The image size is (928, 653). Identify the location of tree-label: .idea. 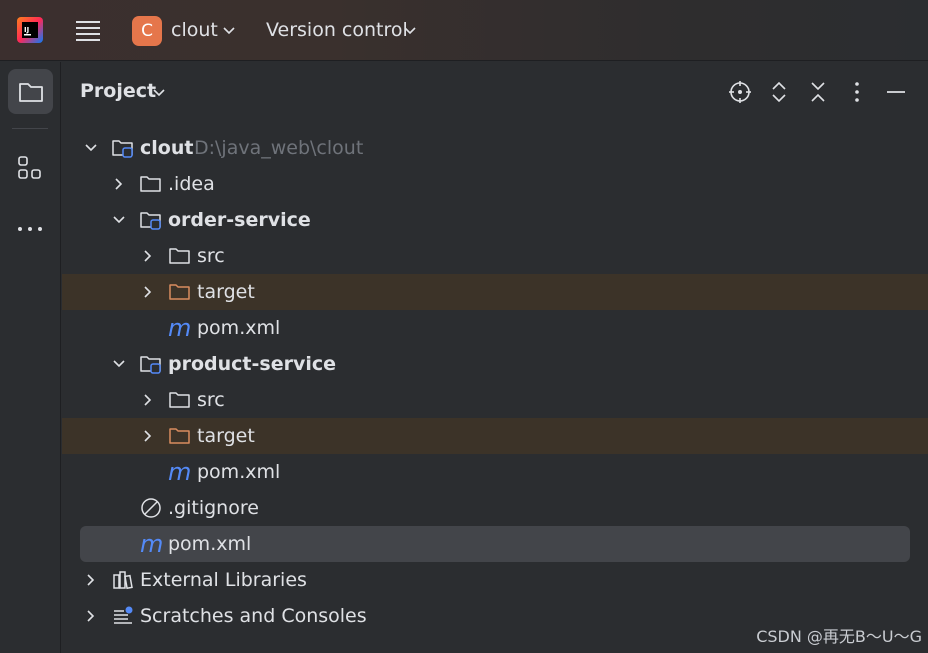
(191, 184).